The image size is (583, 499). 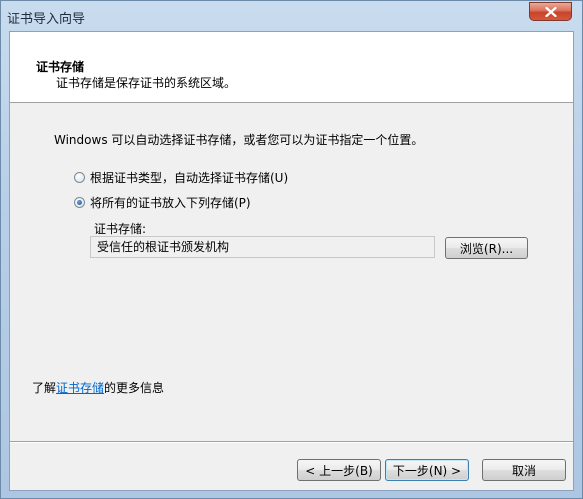 I want to click on close-button, so click(x=550, y=11).